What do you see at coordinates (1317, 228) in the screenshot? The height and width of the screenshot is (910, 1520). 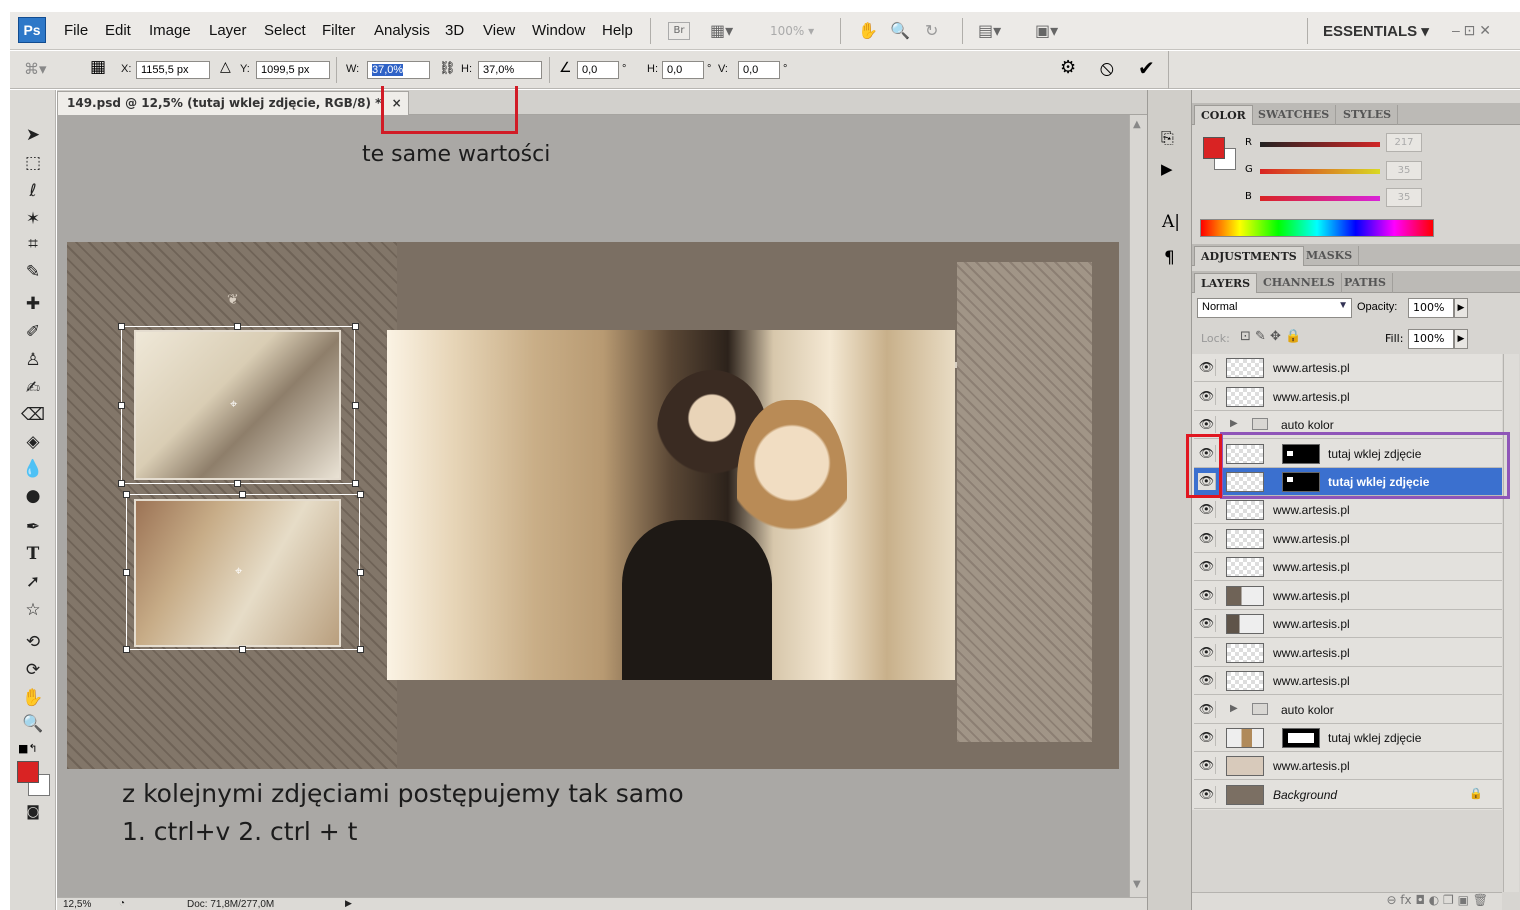 I see `color-spectrum-ramp` at bounding box center [1317, 228].